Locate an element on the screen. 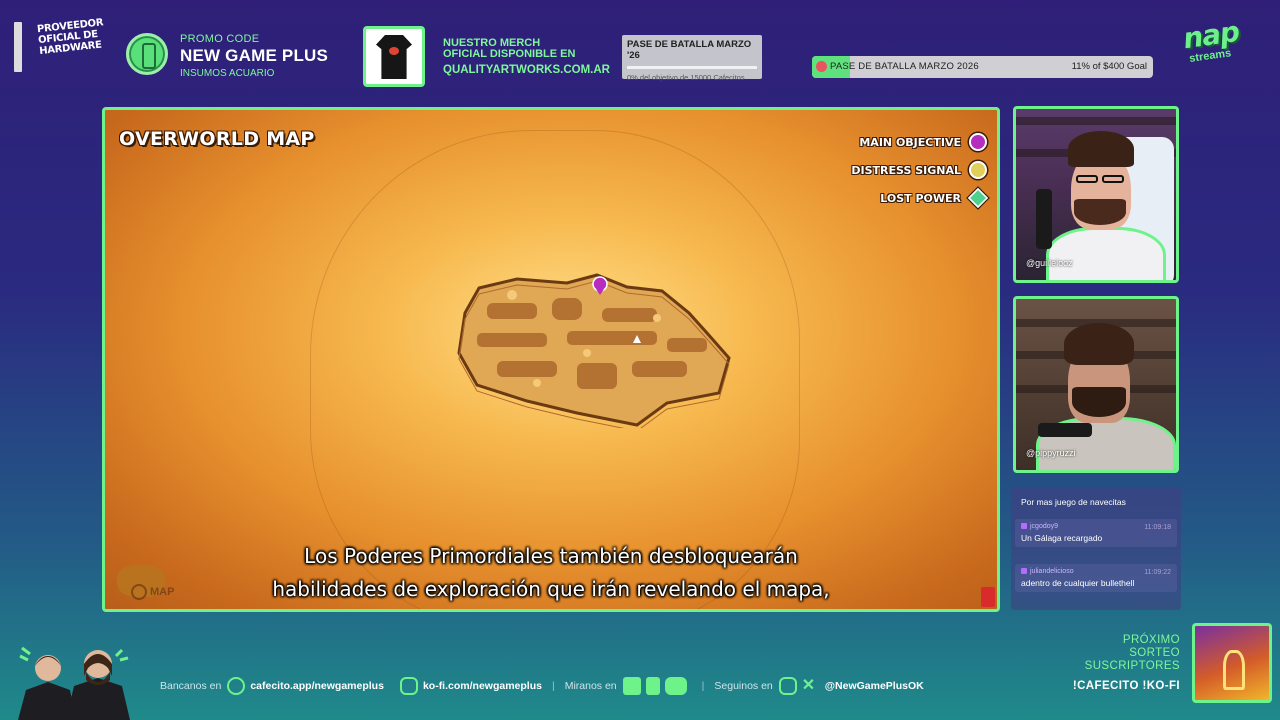 The image size is (1280, 720). axe-icon is located at coordinates (1234, 670).